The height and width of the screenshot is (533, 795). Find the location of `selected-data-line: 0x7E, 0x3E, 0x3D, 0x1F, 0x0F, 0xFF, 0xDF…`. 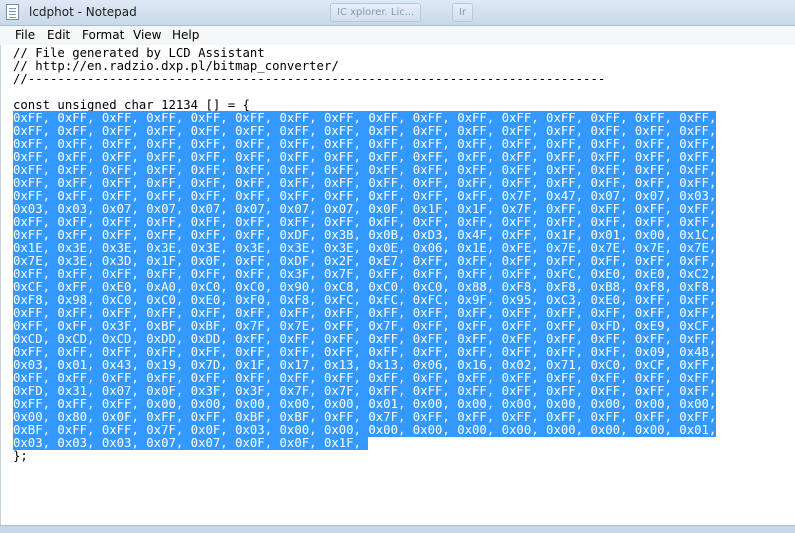

selected-data-line: 0x7E, 0x3E, 0x3D, 0x1F, 0x0F, 0xFF, 0xDF… is located at coordinates (365, 261).